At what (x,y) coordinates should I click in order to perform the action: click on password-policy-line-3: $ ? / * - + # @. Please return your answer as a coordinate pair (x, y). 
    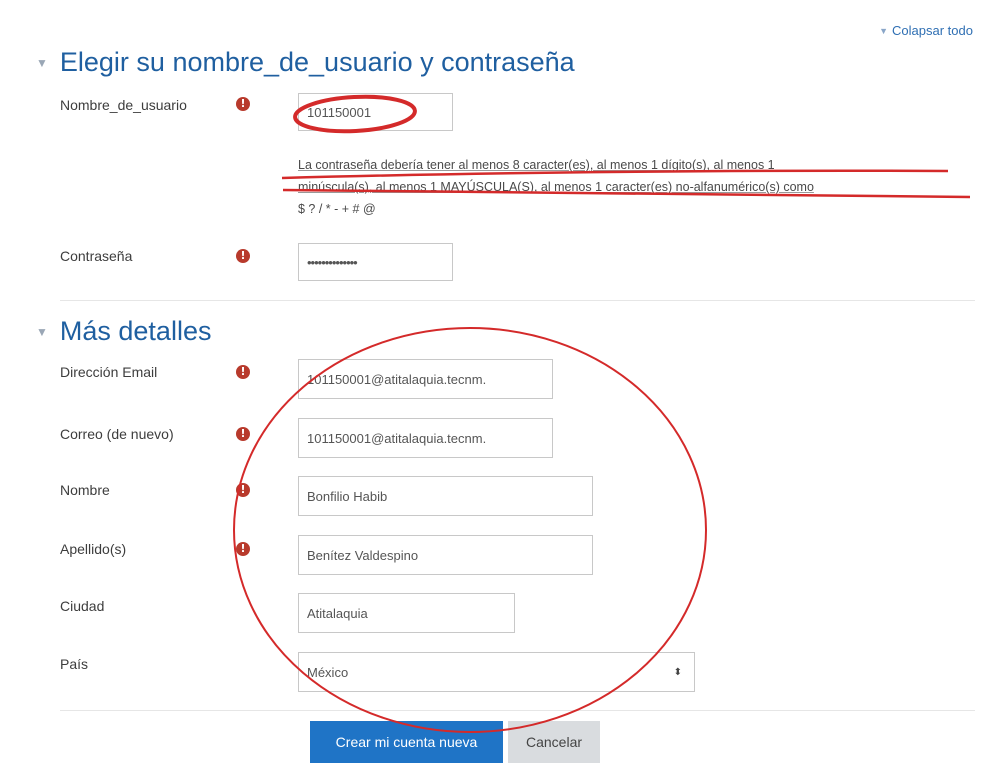
    Looking at the image, I should click on (337, 209).